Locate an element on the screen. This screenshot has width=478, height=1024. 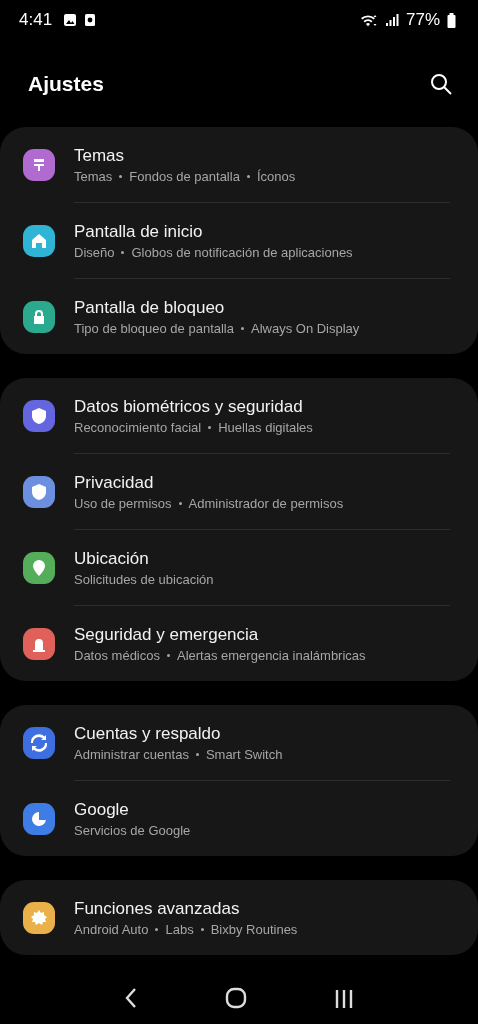
setting-subtitle: Temas is located at coordinates (93, 176).